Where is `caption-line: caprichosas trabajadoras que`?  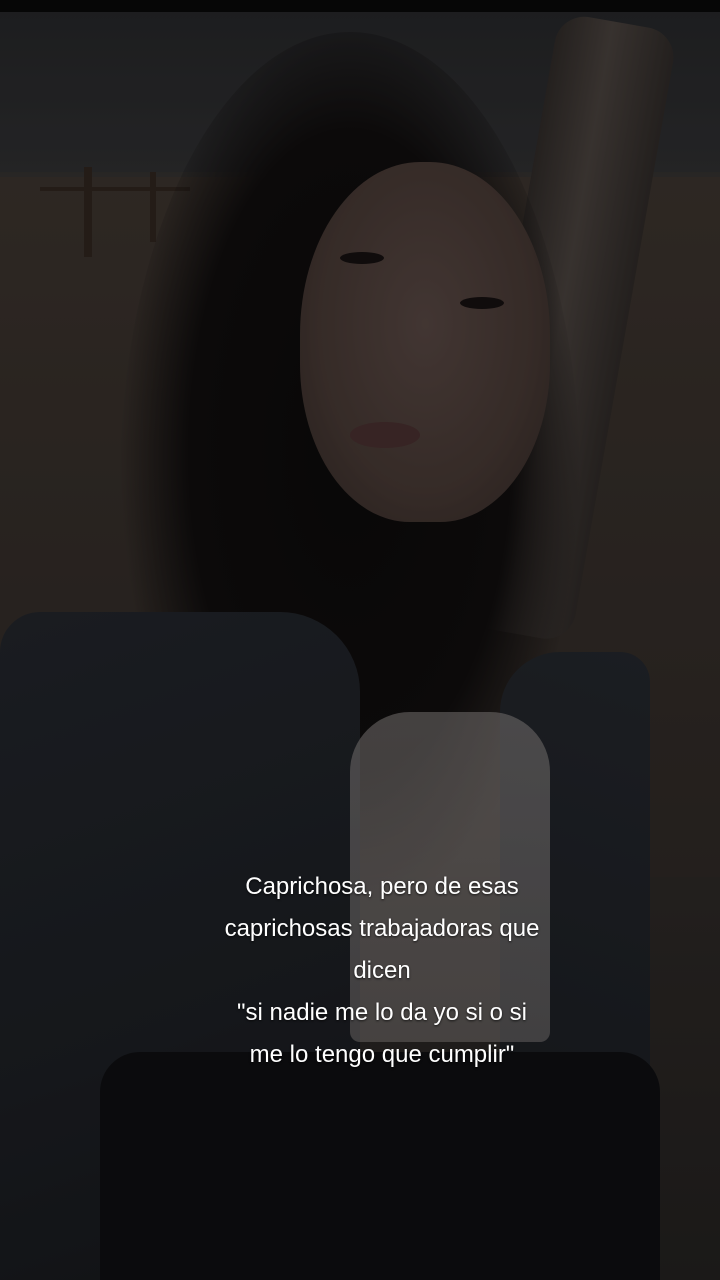
caption-line: caprichosas trabajadoras que is located at coordinates (382, 928).